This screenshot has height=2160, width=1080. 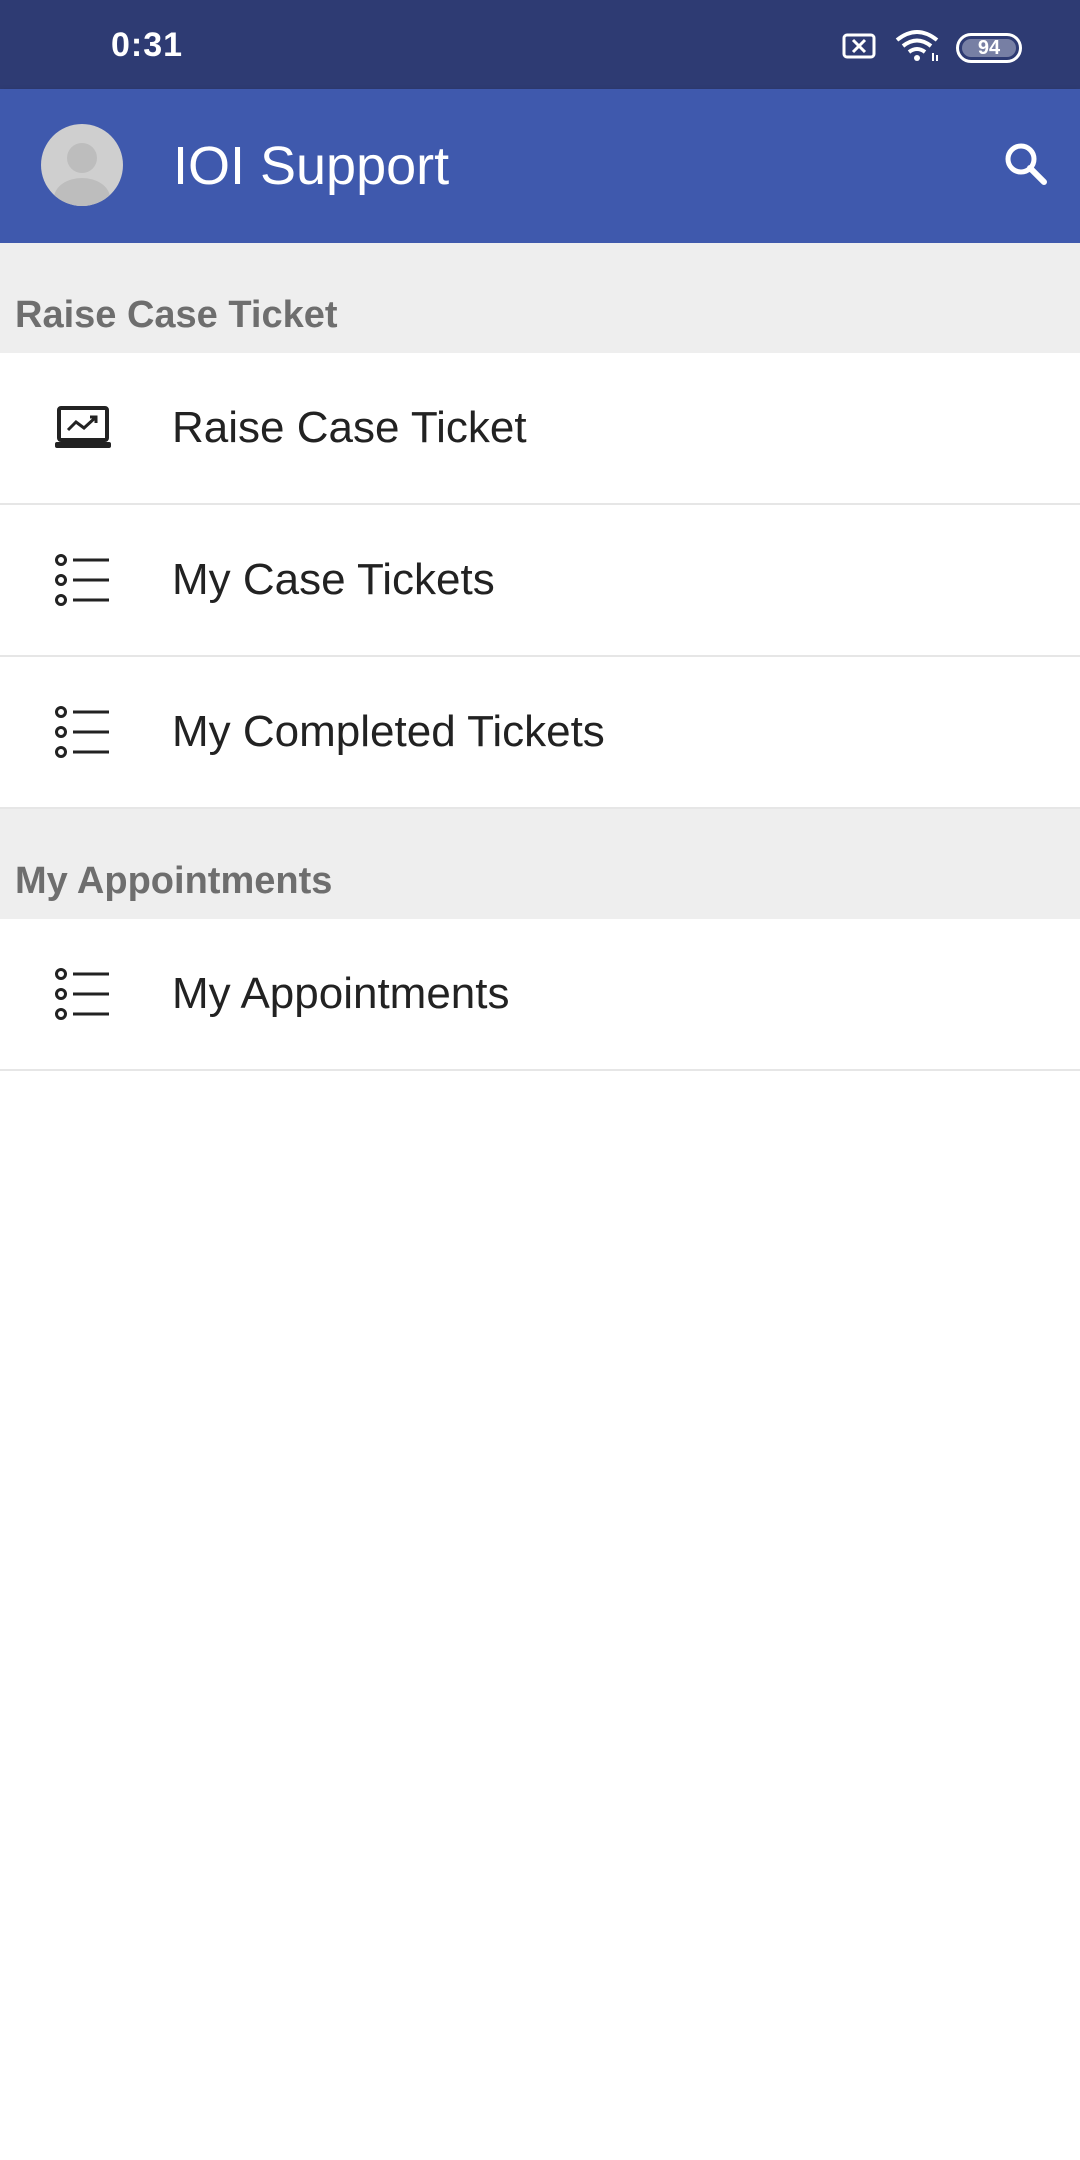 I want to click on sim-error-icon, so click(x=860, y=48).